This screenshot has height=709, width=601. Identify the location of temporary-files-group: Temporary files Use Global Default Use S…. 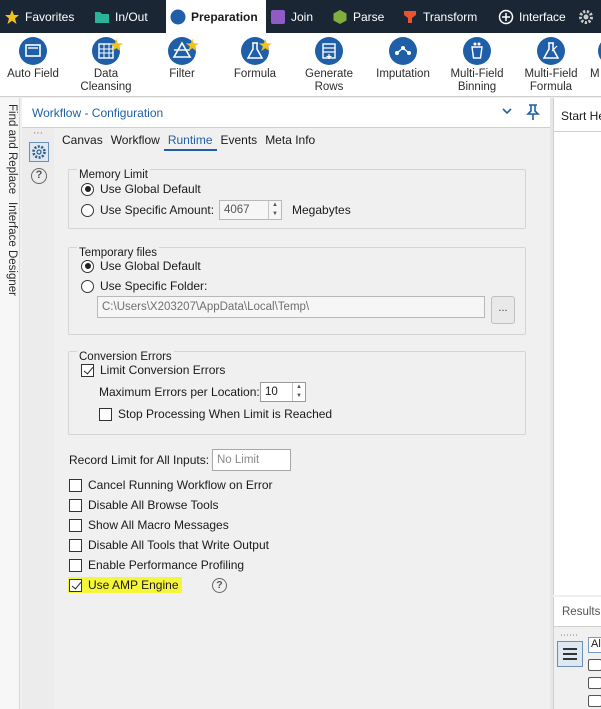
(297, 291).